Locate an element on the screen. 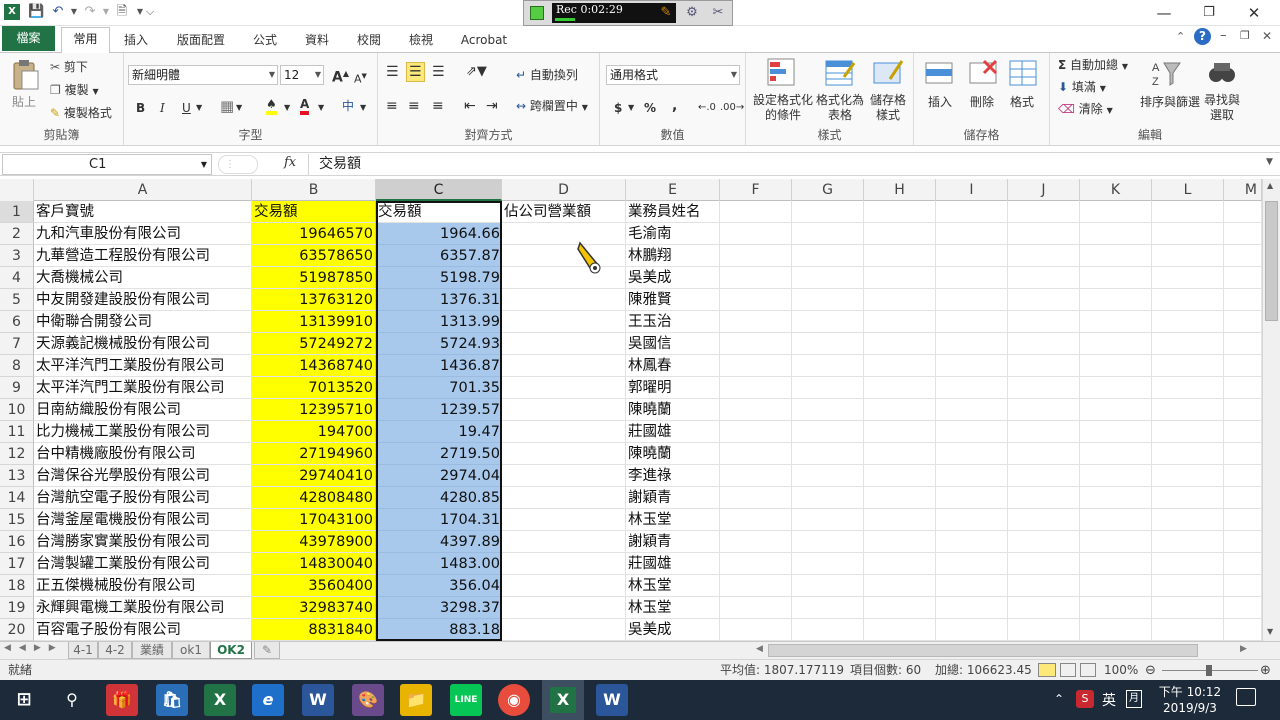  tab-file: 檔案 is located at coordinates (28, 38).